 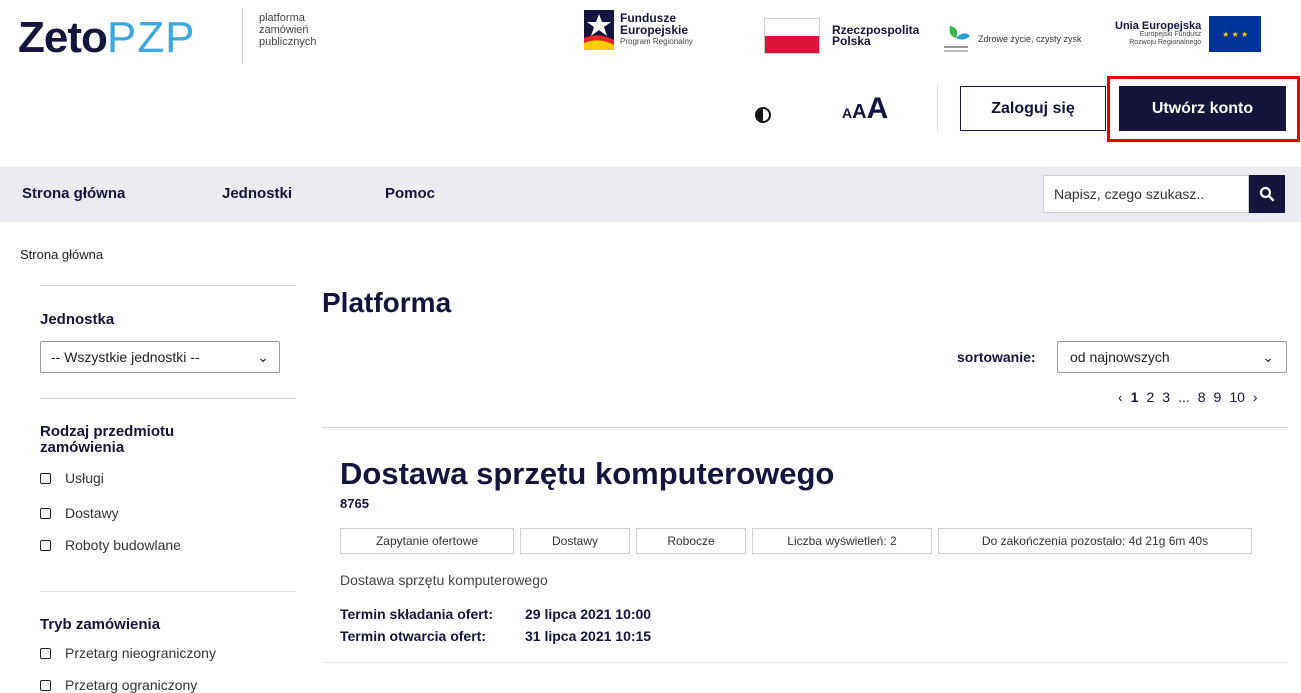 I want to click on tender-id: 8765, so click(x=354, y=503).